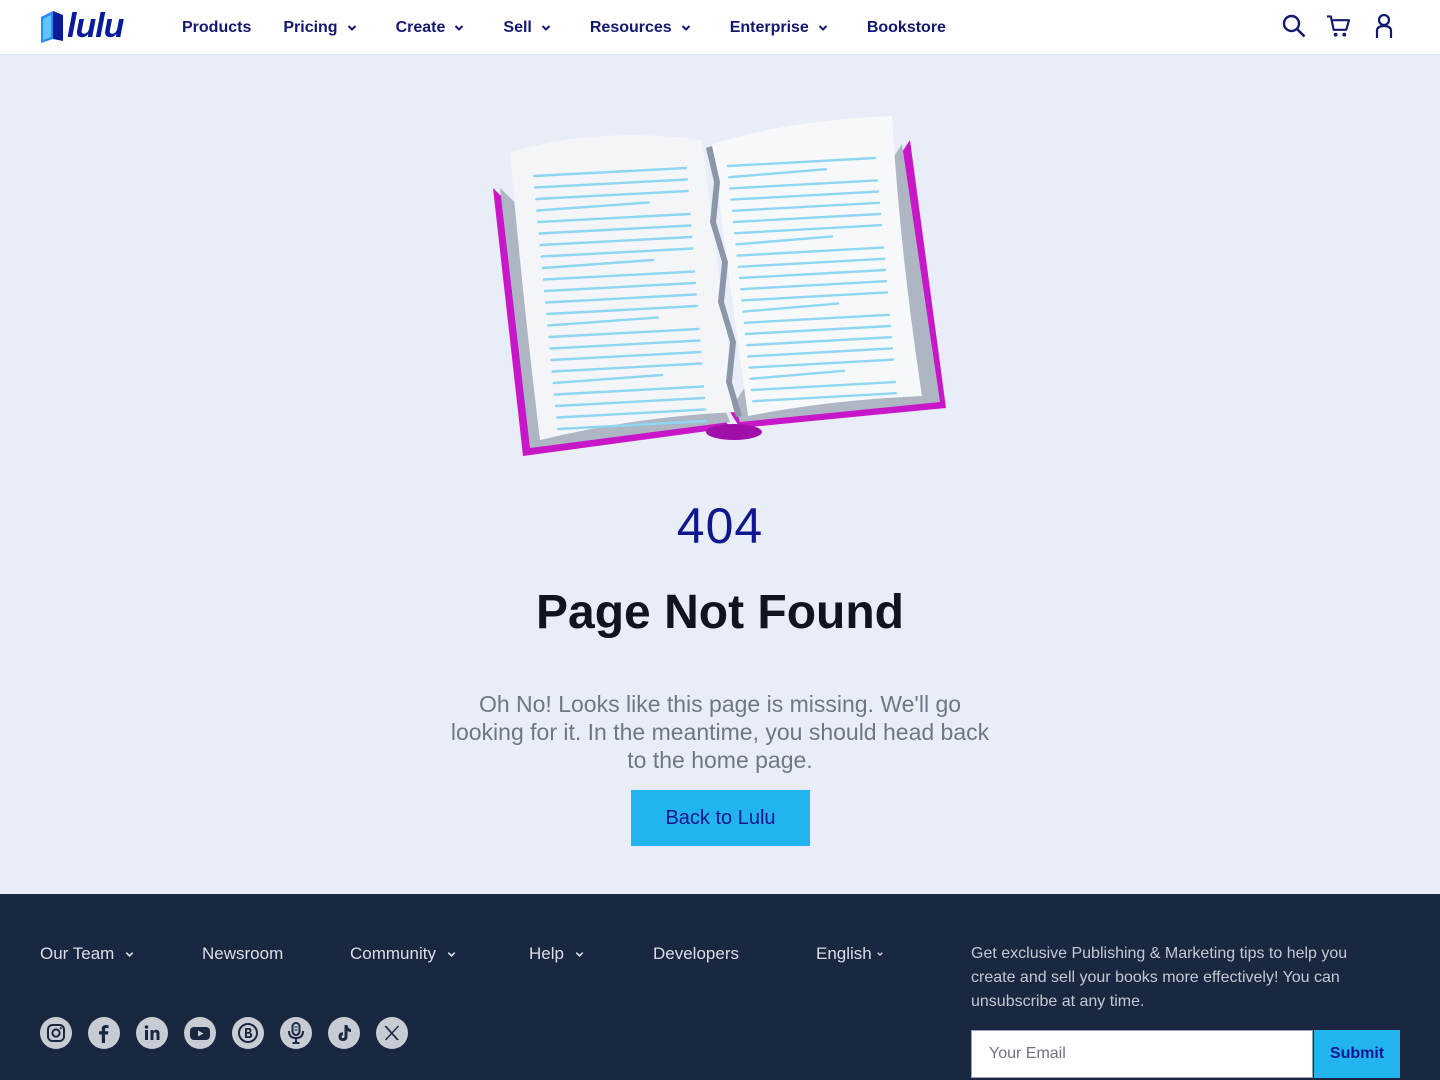 The image size is (1440, 1080). I want to click on lulu-book-logo-icon, so click(52, 27).